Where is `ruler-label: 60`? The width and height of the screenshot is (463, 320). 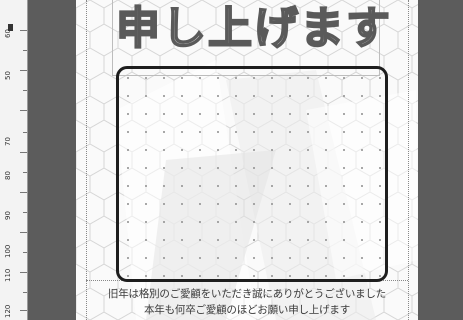 ruler-label: 60 is located at coordinates (8, 33).